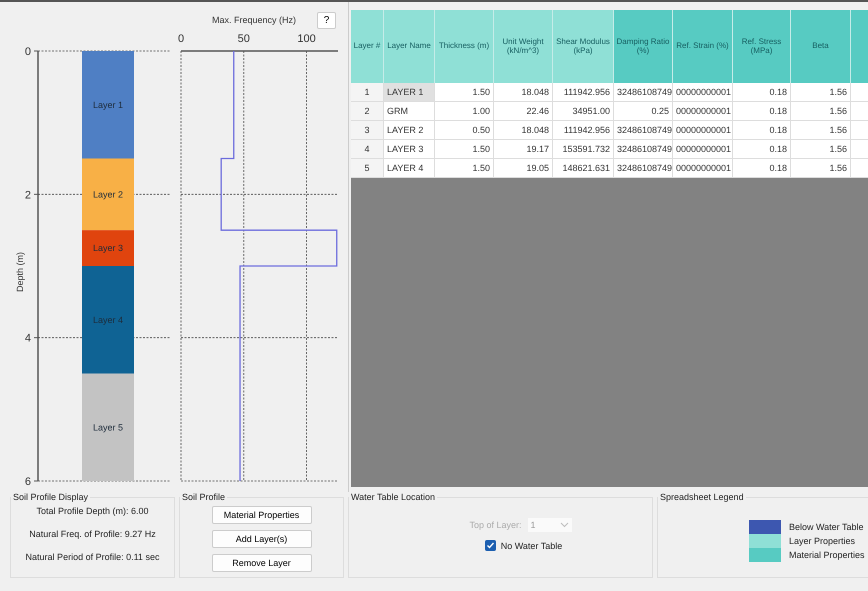 The image size is (868, 591). I want to click on column-header: Ref. Strain (%), so click(703, 46).